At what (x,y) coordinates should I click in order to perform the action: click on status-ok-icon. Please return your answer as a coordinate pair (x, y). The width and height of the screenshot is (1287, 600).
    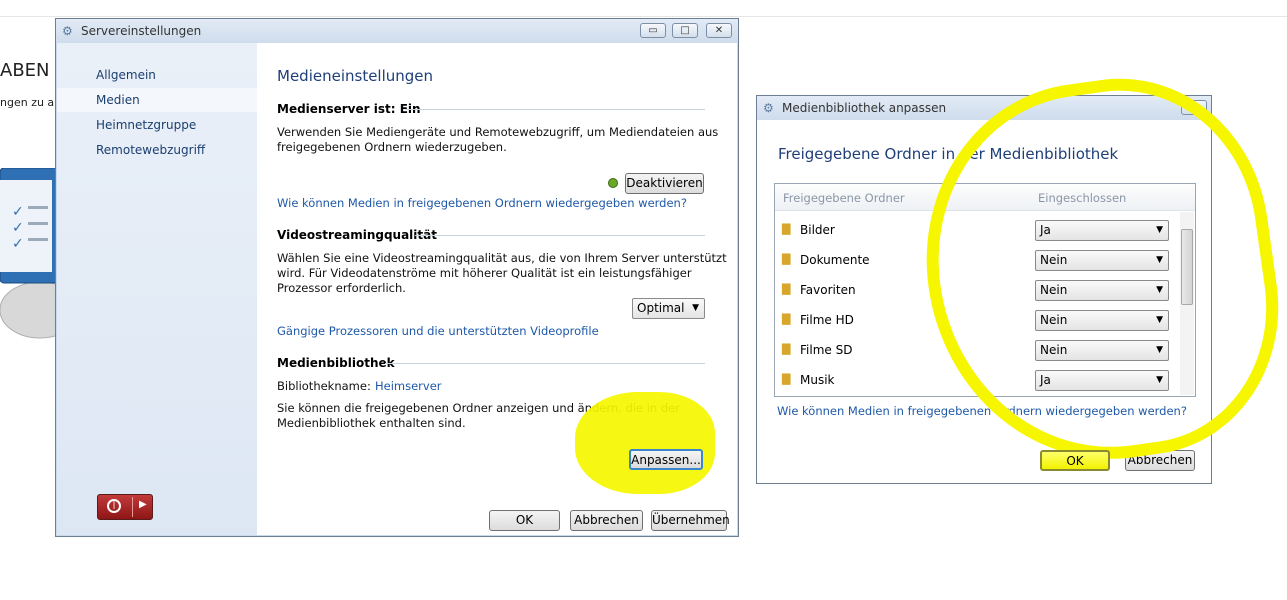
    Looking at the image, I should click on (613, 183).